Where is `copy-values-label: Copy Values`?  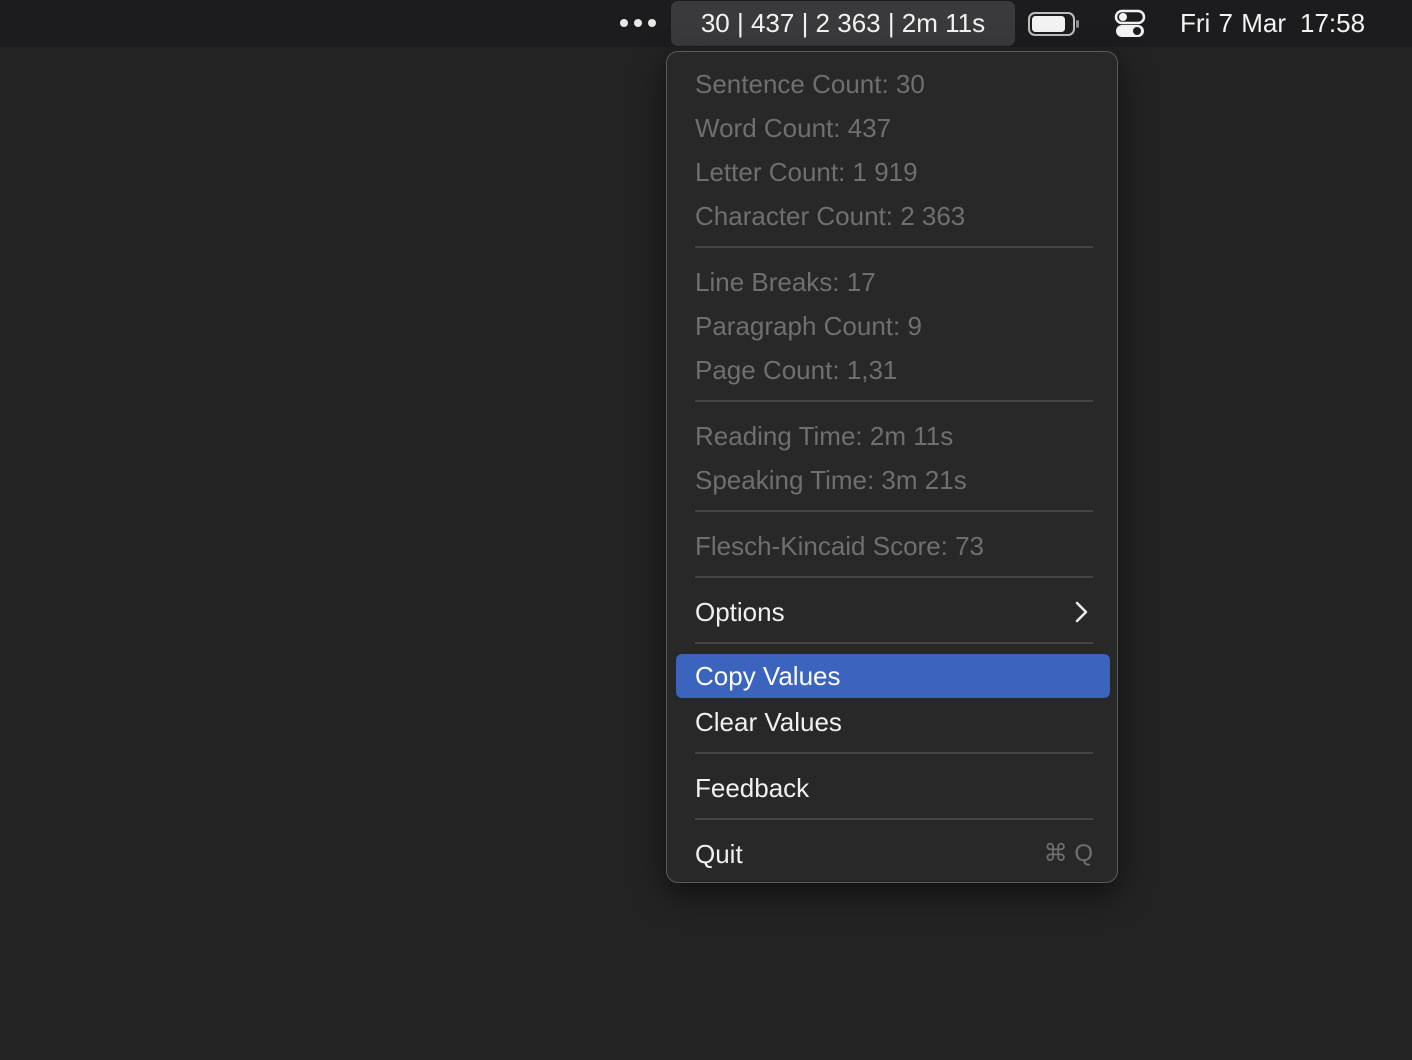 copy-values-label: Copy Values is located at coordinates (768, 676).